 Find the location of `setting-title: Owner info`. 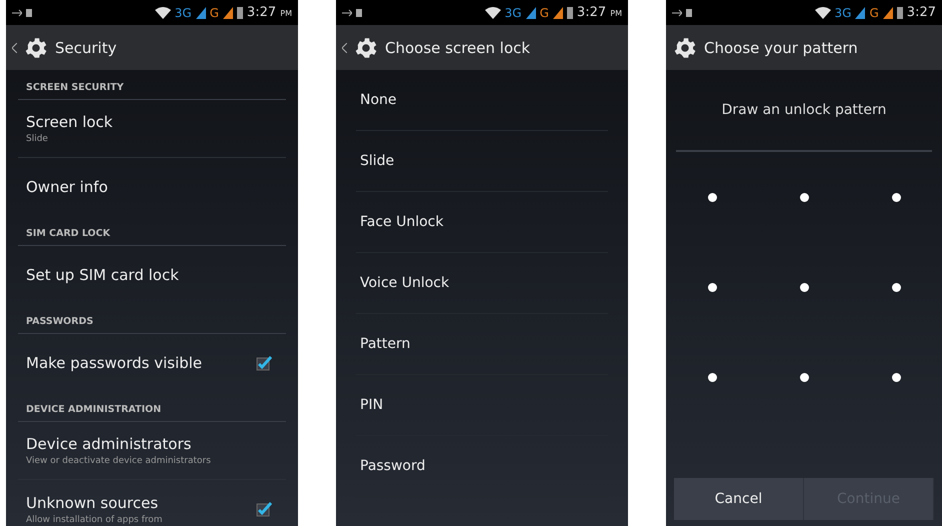

setting-title: Owner info is located at coordinates (152, 187).